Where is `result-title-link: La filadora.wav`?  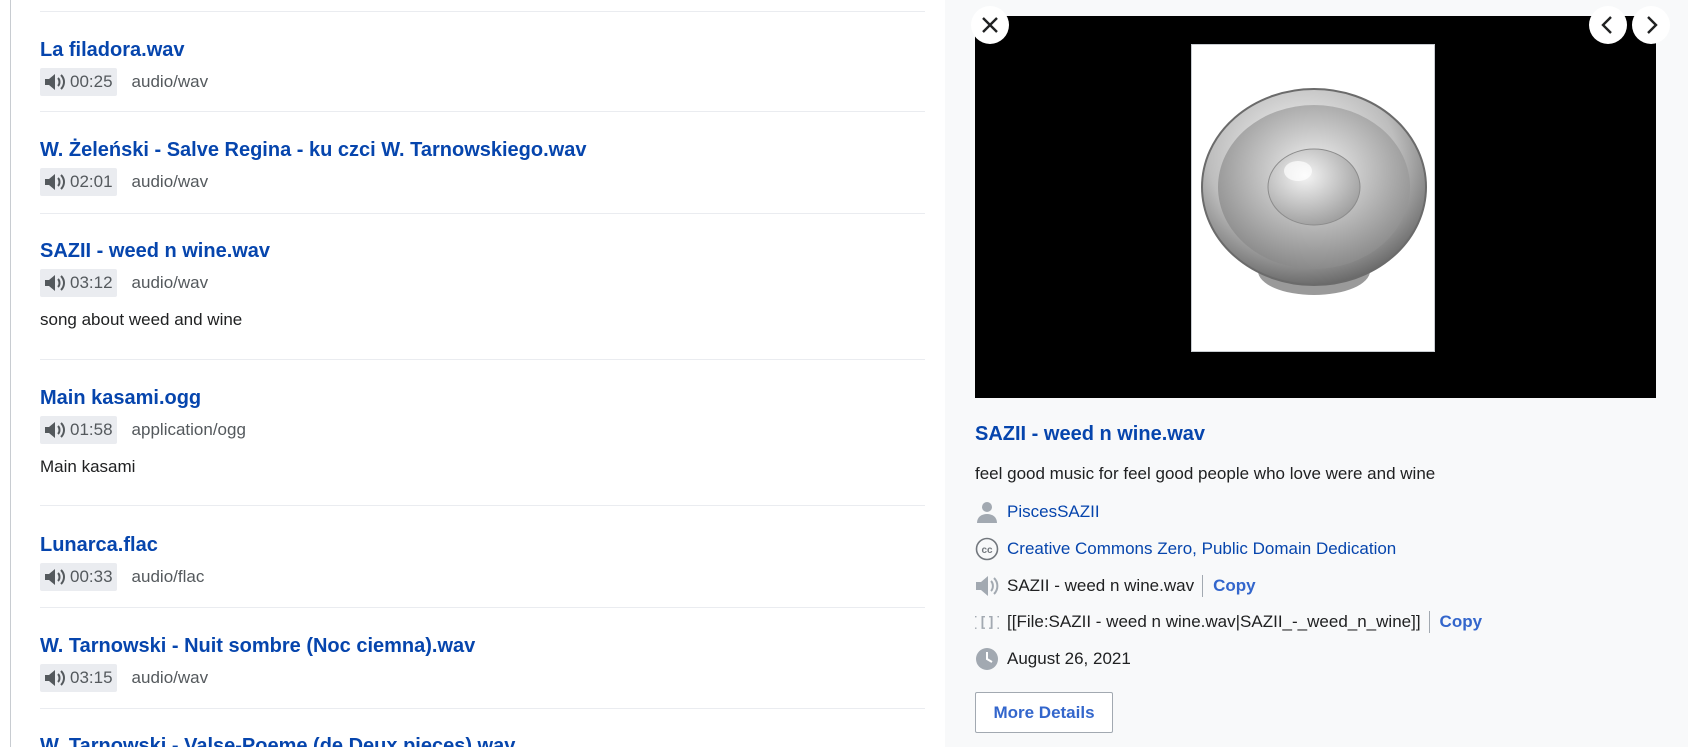
result-title-link: La filadora.wav is located at coordinates (482, 50).